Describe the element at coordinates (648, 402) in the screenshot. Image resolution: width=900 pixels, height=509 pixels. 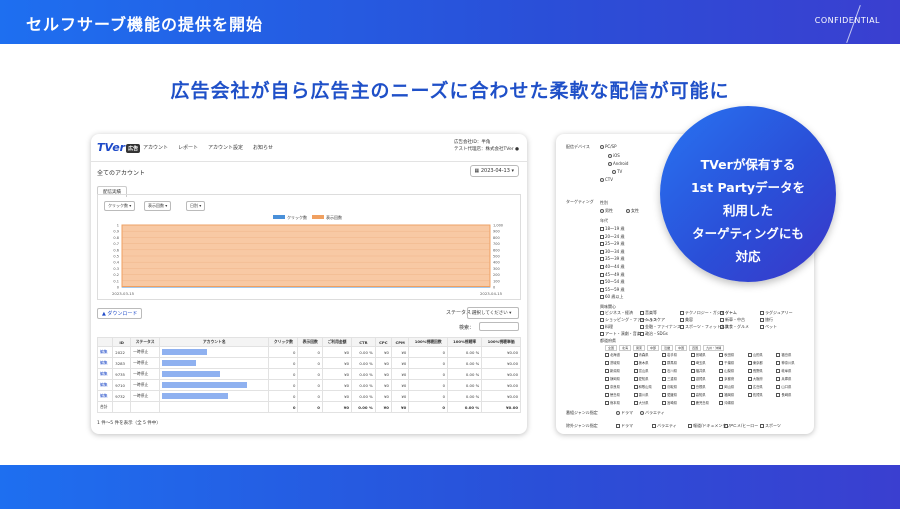
I see `prefecture-option: 大分県` at that location.